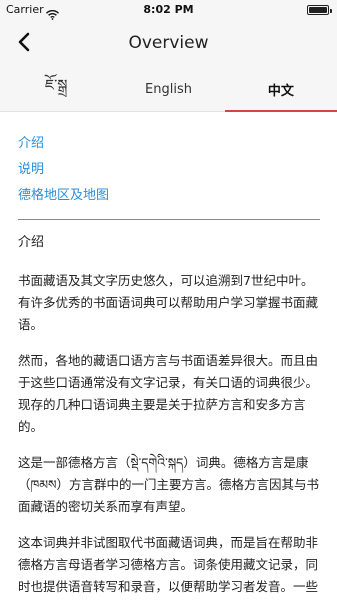  I want to click on tab-english: English, so click(168, 89).